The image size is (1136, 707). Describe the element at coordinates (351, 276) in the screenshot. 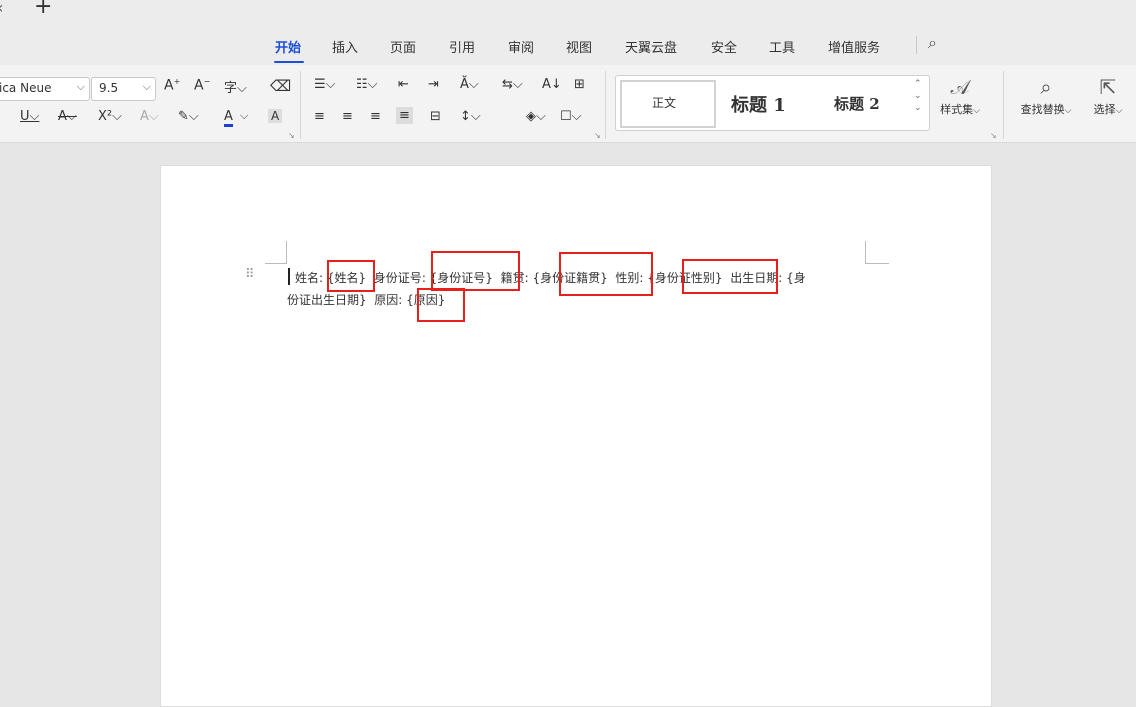

I see `highlight-box-name` at that location.